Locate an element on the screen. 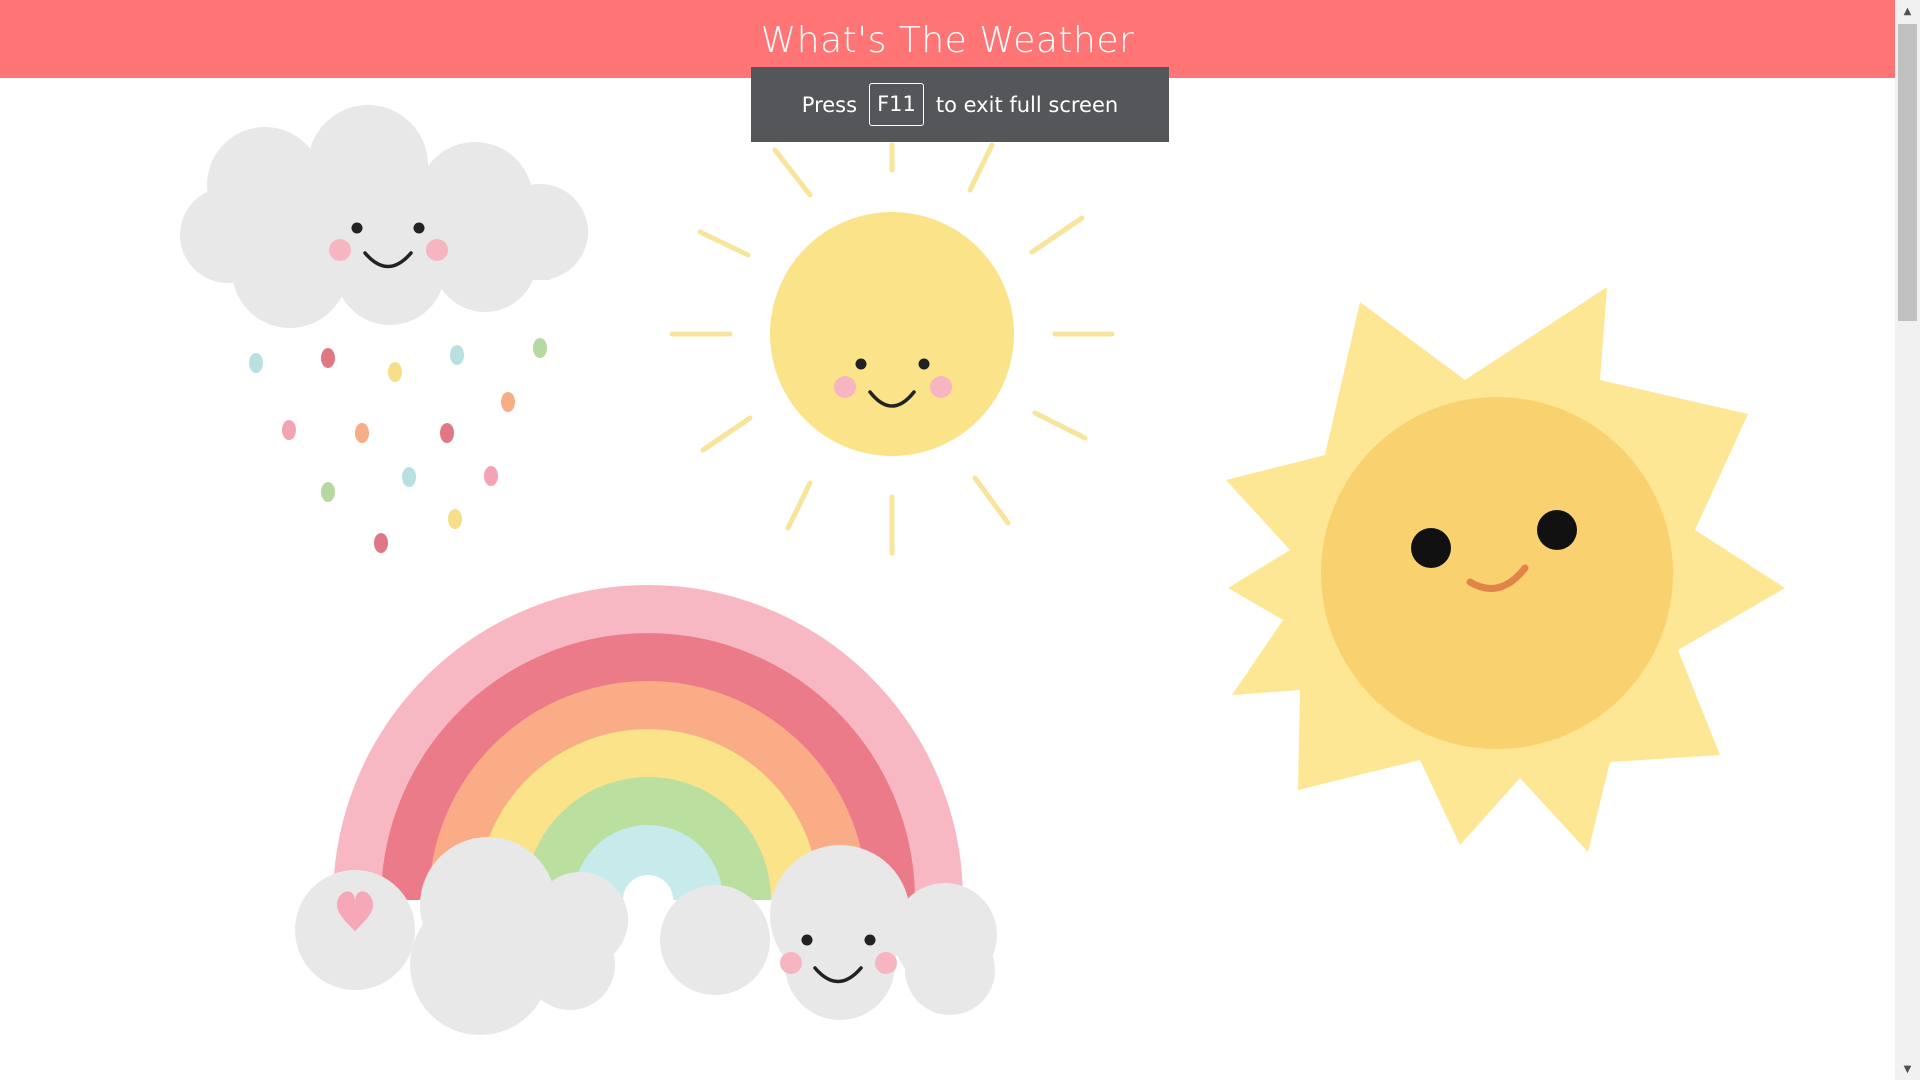 This screenshot has height=1080, width=1920. scroll-down-icon: ▼ is located at coordinates (1907, 1069).